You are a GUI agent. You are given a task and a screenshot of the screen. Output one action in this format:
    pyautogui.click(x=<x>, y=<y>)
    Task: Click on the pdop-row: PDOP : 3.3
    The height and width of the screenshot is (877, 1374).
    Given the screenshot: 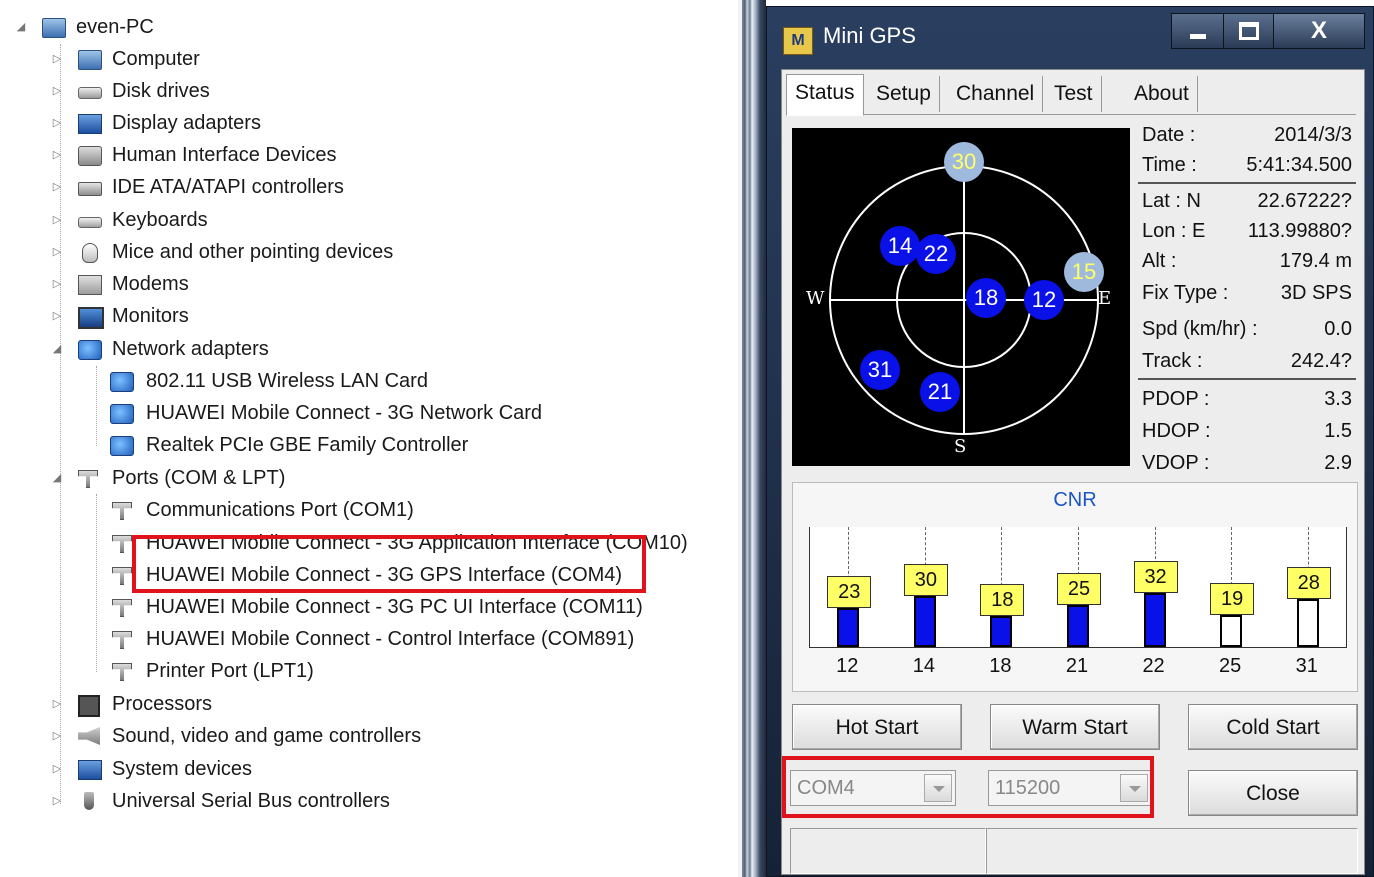 What is the action you would take?
    pyautogui.click(x=1247, y=399)
    